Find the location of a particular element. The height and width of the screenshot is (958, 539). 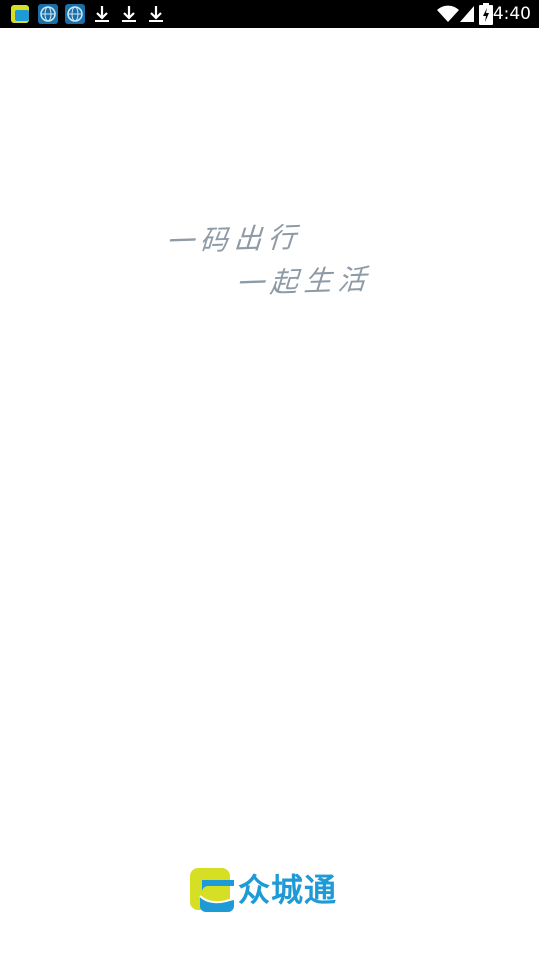

battery-charging-icon is located at coordinates (486, 14).